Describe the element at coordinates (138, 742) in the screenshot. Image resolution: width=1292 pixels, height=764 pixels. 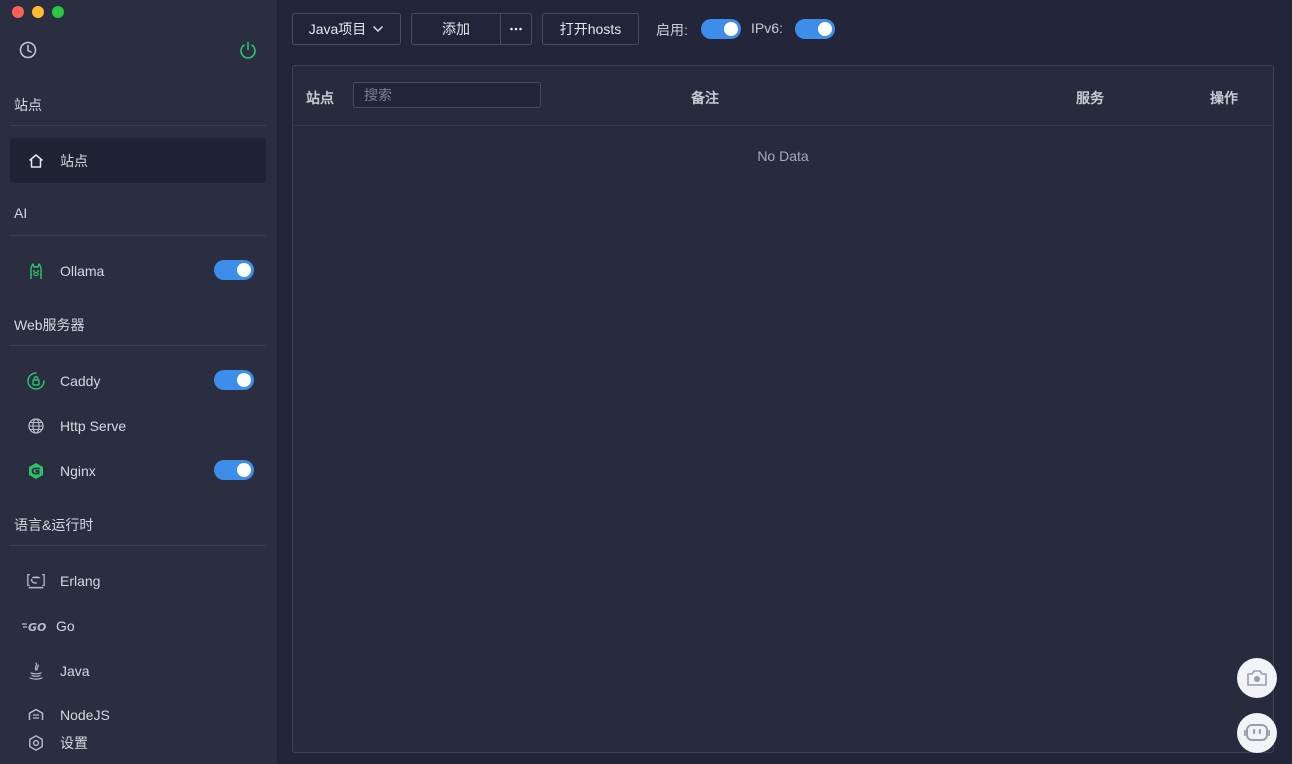
I see `sidebar-item-settings: 设置` at that location.